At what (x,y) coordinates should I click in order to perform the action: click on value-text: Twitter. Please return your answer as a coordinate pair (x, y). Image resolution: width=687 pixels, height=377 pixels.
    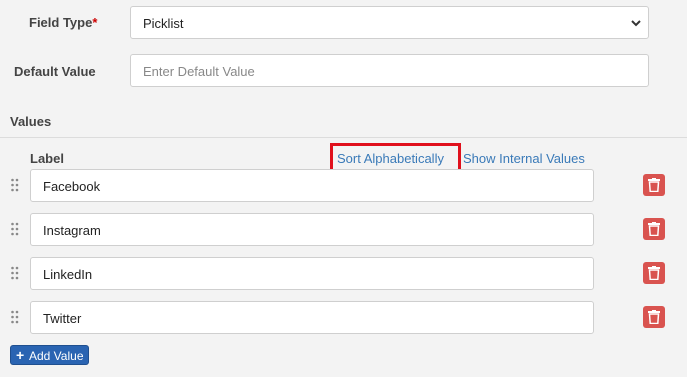
    Looking at the image, I should click on (62, 318).